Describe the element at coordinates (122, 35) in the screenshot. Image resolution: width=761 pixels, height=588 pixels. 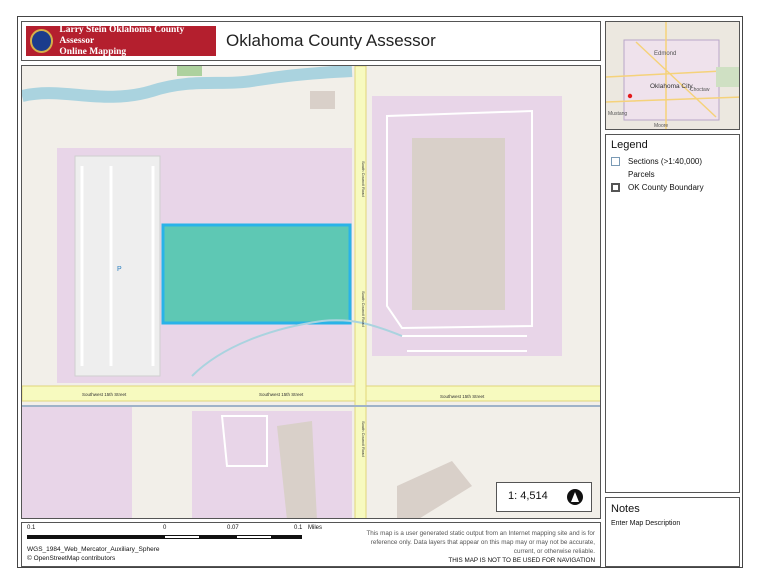
I see `logo-line-1: Larry Stein Oklahoma County Assessor` at that location.